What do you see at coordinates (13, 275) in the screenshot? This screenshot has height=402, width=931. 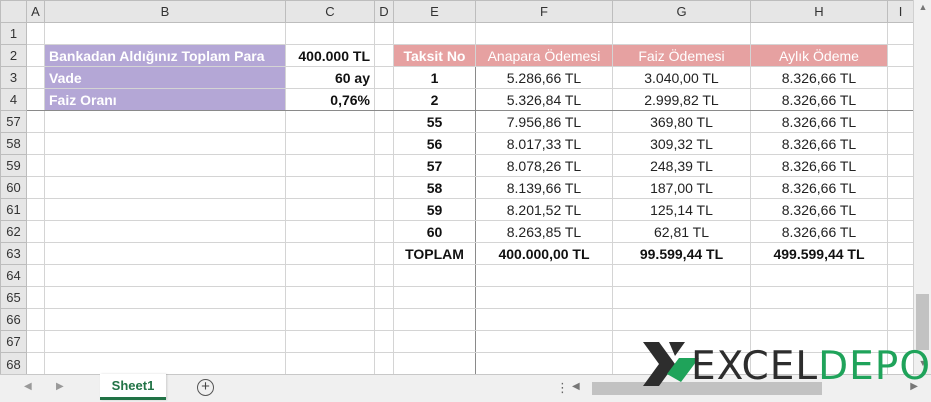 I see `row-header: 64` at bounding box center [13, 275].